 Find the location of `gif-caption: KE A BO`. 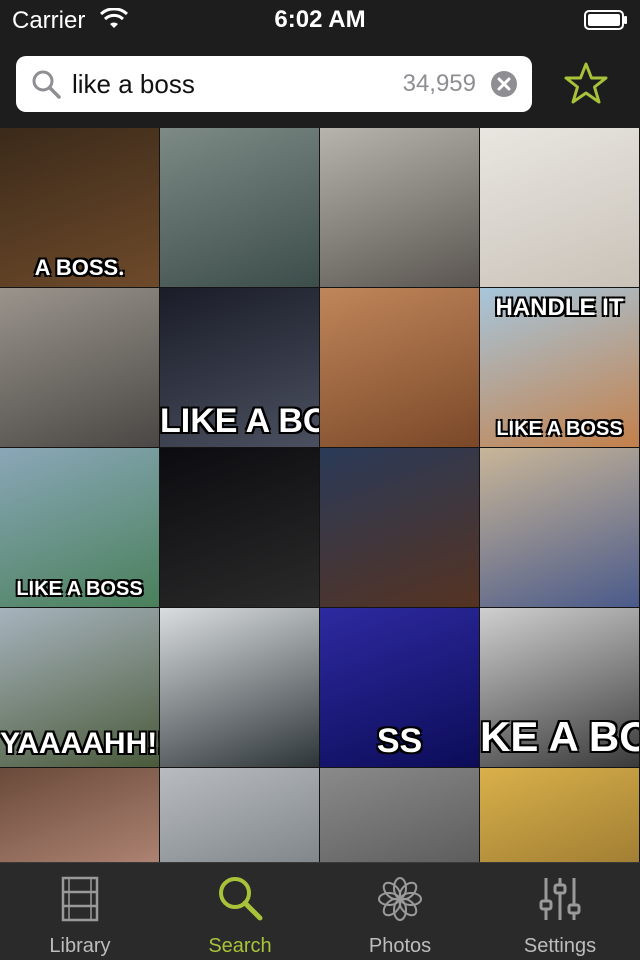

gif-caption: KE A BO is located at coordinates (559, 736).